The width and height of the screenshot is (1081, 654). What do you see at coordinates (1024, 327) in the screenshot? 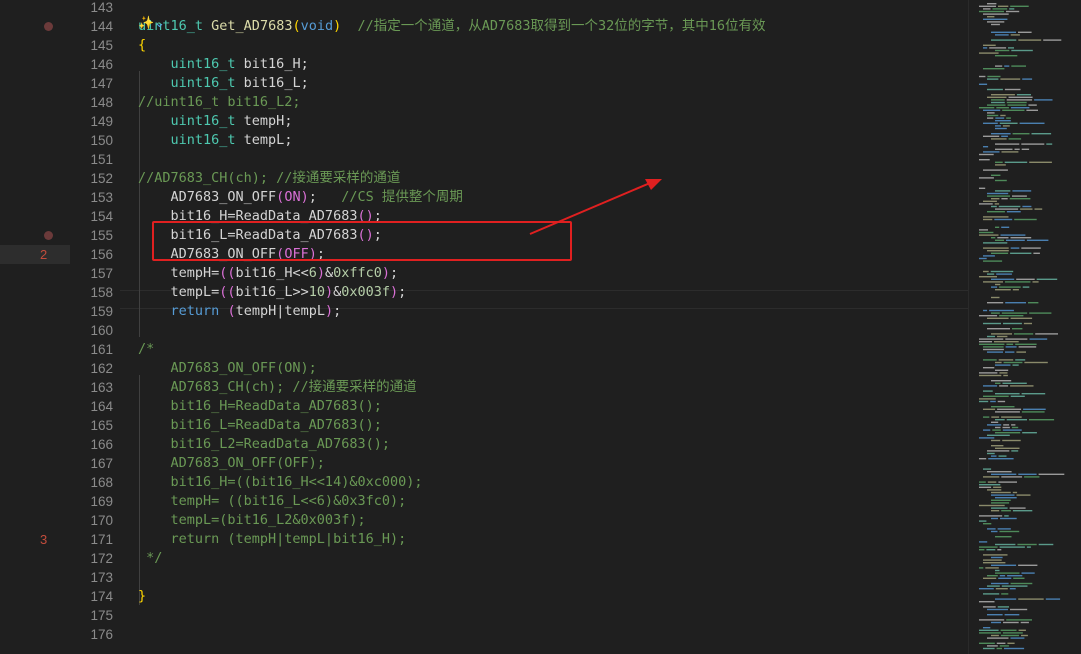
I see `minimap` at bounding box center [1024, 327].